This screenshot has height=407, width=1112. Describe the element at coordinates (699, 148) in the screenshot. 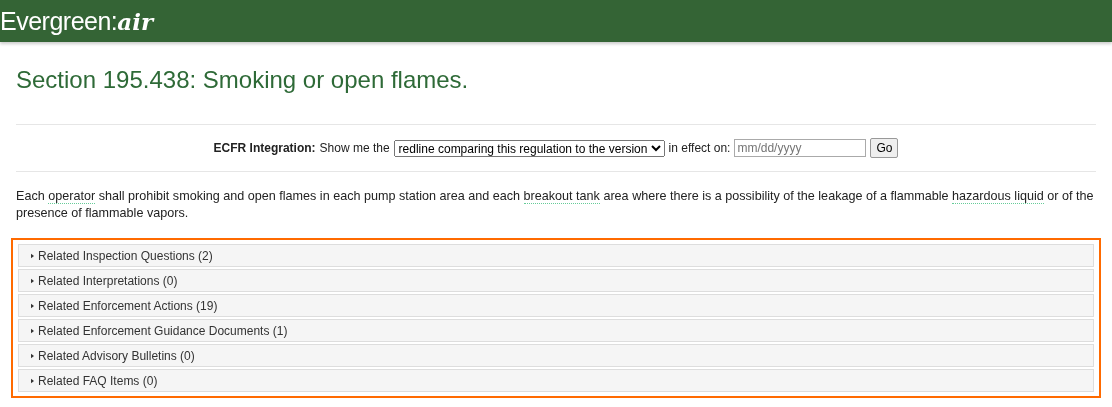

I see `ecfr-middle: in effect on:` at that location.